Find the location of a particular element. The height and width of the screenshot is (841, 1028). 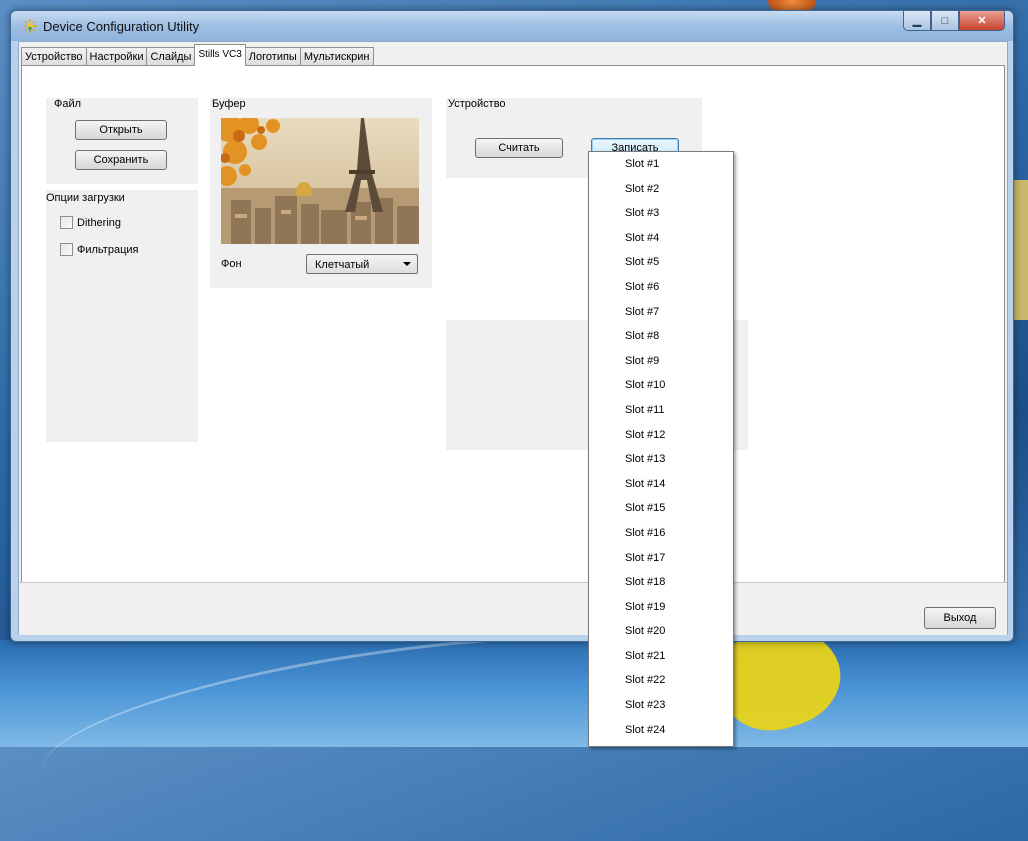

dithering-checkbox-box is located at coordinates (66, 222).